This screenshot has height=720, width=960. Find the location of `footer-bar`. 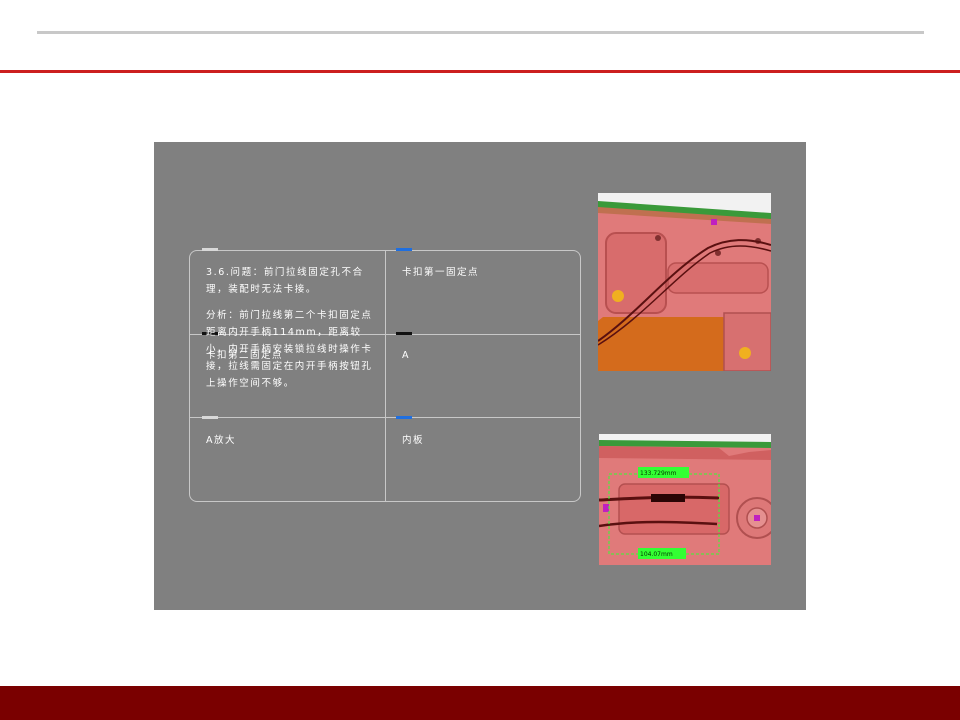

footer-bar is located at coordinates (480, 703).